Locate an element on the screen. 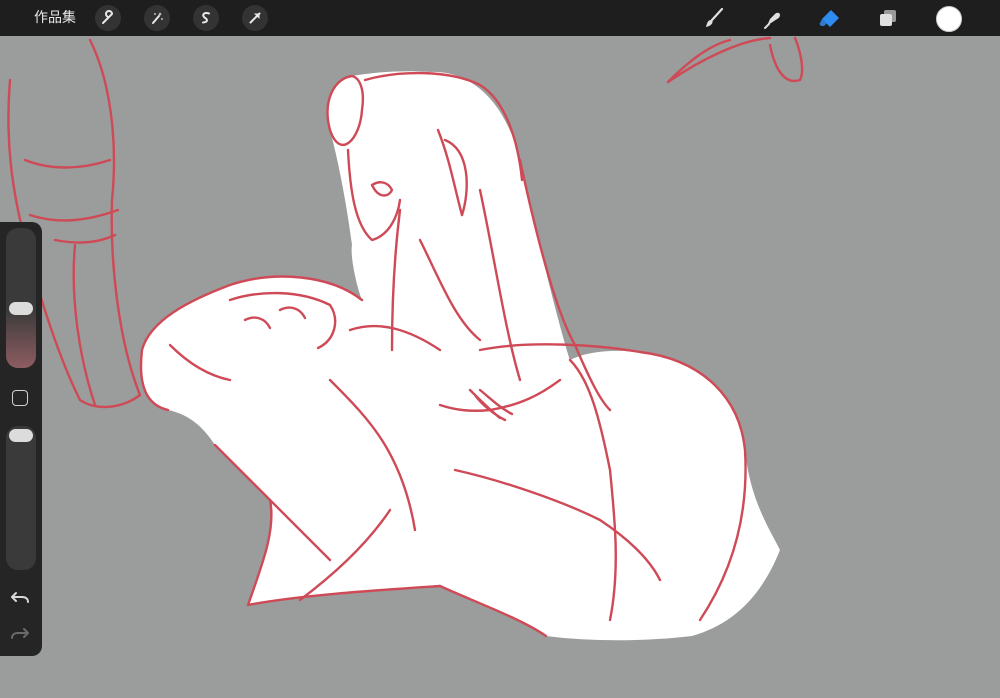  undo-icon is located at coordinates (20, 598).